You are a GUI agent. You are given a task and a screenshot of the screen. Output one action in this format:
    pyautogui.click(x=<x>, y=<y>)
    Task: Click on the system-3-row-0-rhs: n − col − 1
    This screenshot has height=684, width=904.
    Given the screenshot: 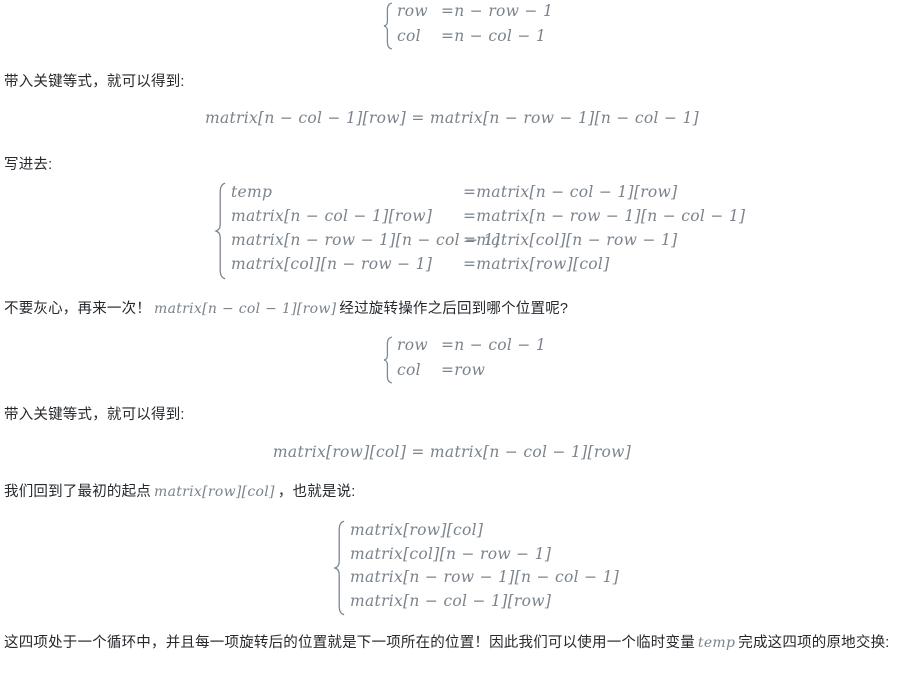 What is the action you would take?
    pyautogui.click(x=500, y=345)
    